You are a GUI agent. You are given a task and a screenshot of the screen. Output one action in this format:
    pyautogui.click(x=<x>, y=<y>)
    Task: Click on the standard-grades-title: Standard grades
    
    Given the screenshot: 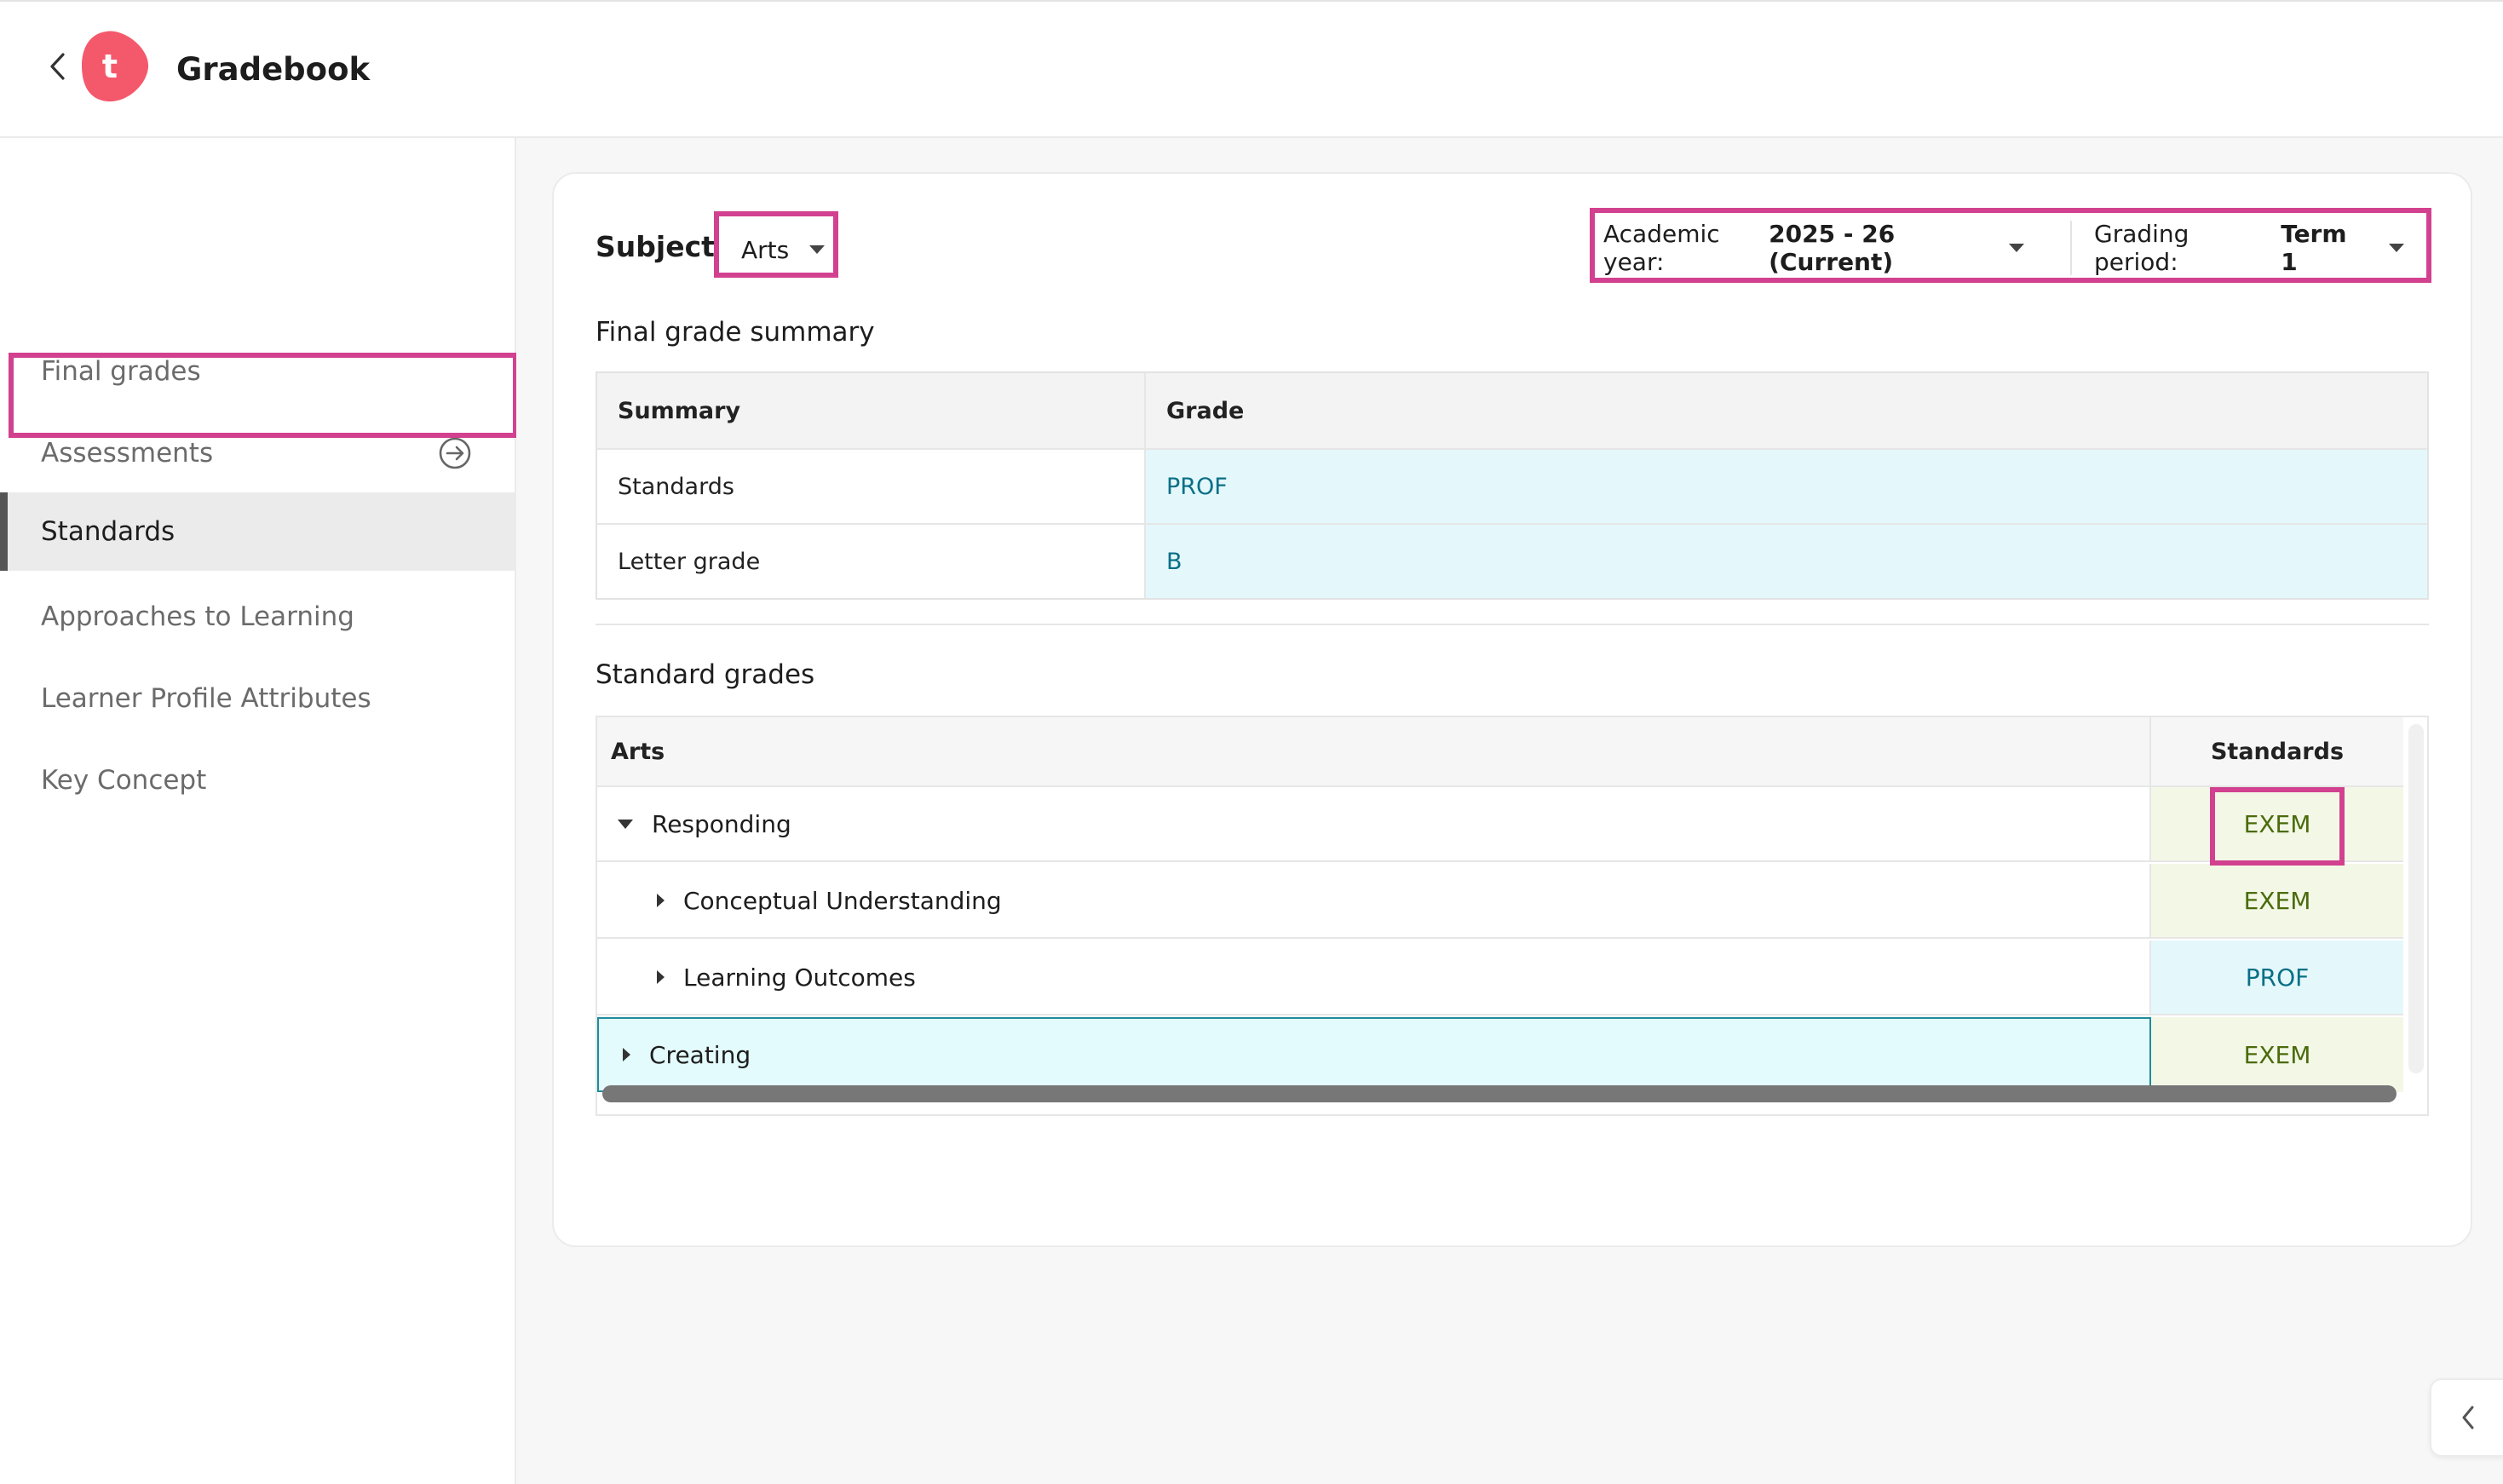 What is the action you would take?
    pyautogui.click(x=706, y=674)
    